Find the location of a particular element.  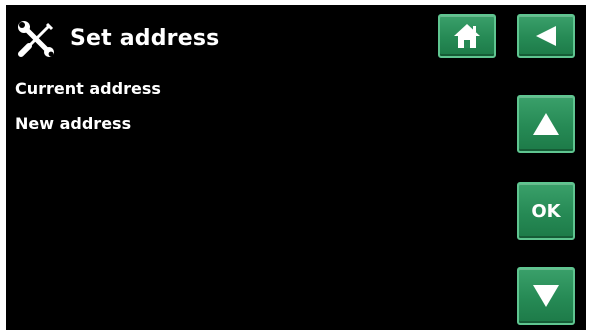

arrow-down-icon is located at coordinates (546, 296).